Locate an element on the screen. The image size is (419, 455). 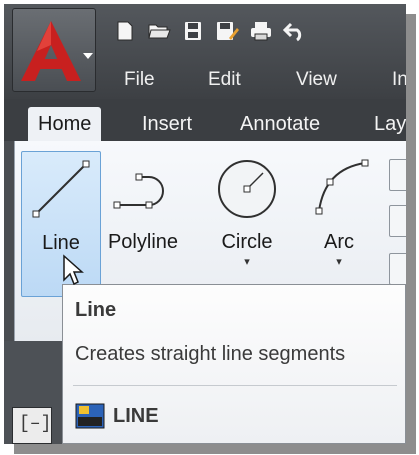
menu-file: File is located at coordinates (139, 80).